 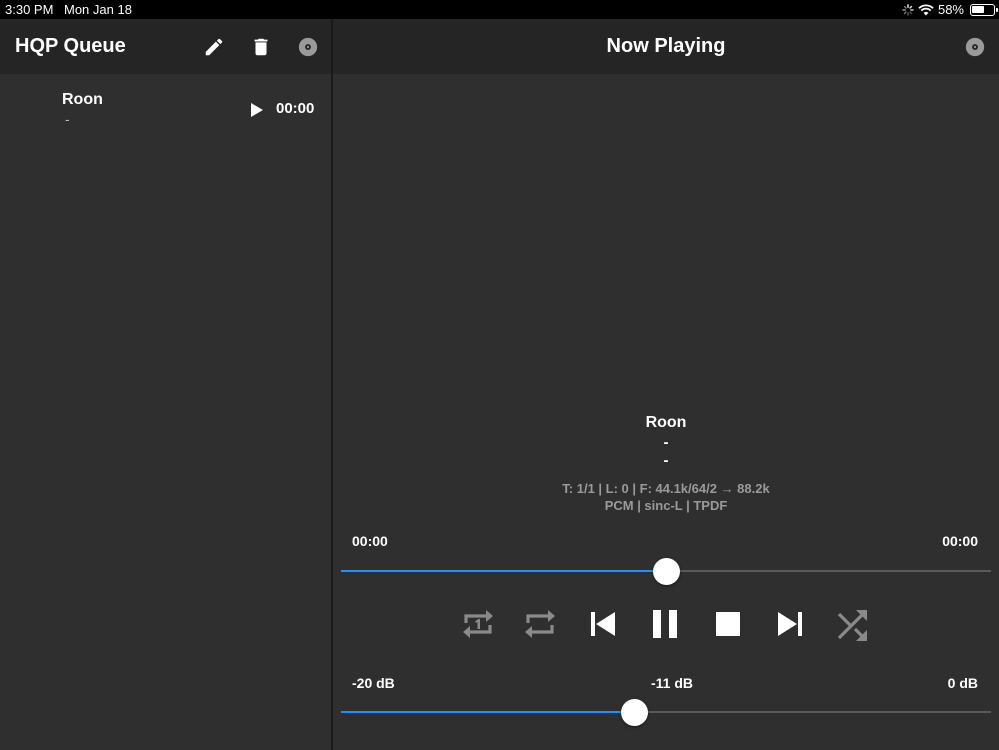 I want to click on status-time: 3:30 PM, so click(x=29, y=9).